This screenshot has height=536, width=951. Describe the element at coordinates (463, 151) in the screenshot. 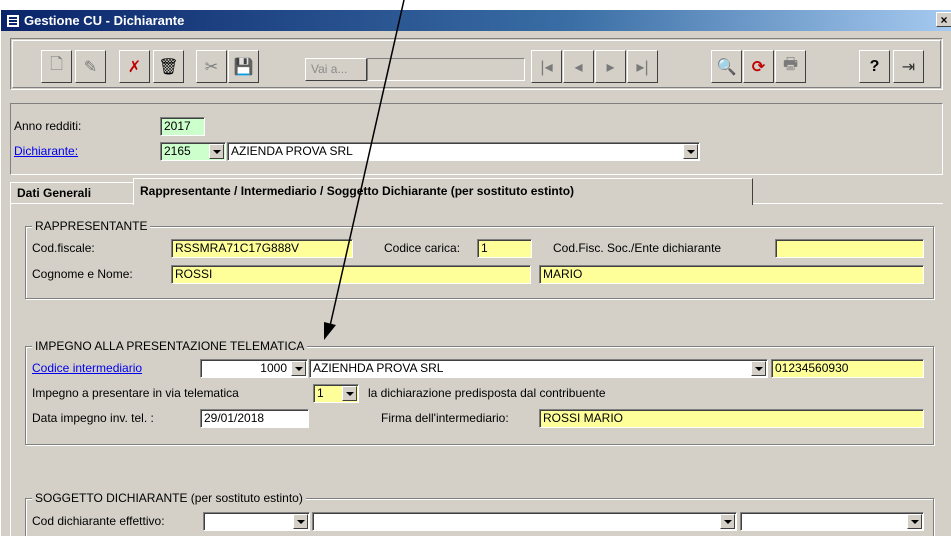

I see `dichiarante-name-select: AZIENDA PROVA SRL` at that location.